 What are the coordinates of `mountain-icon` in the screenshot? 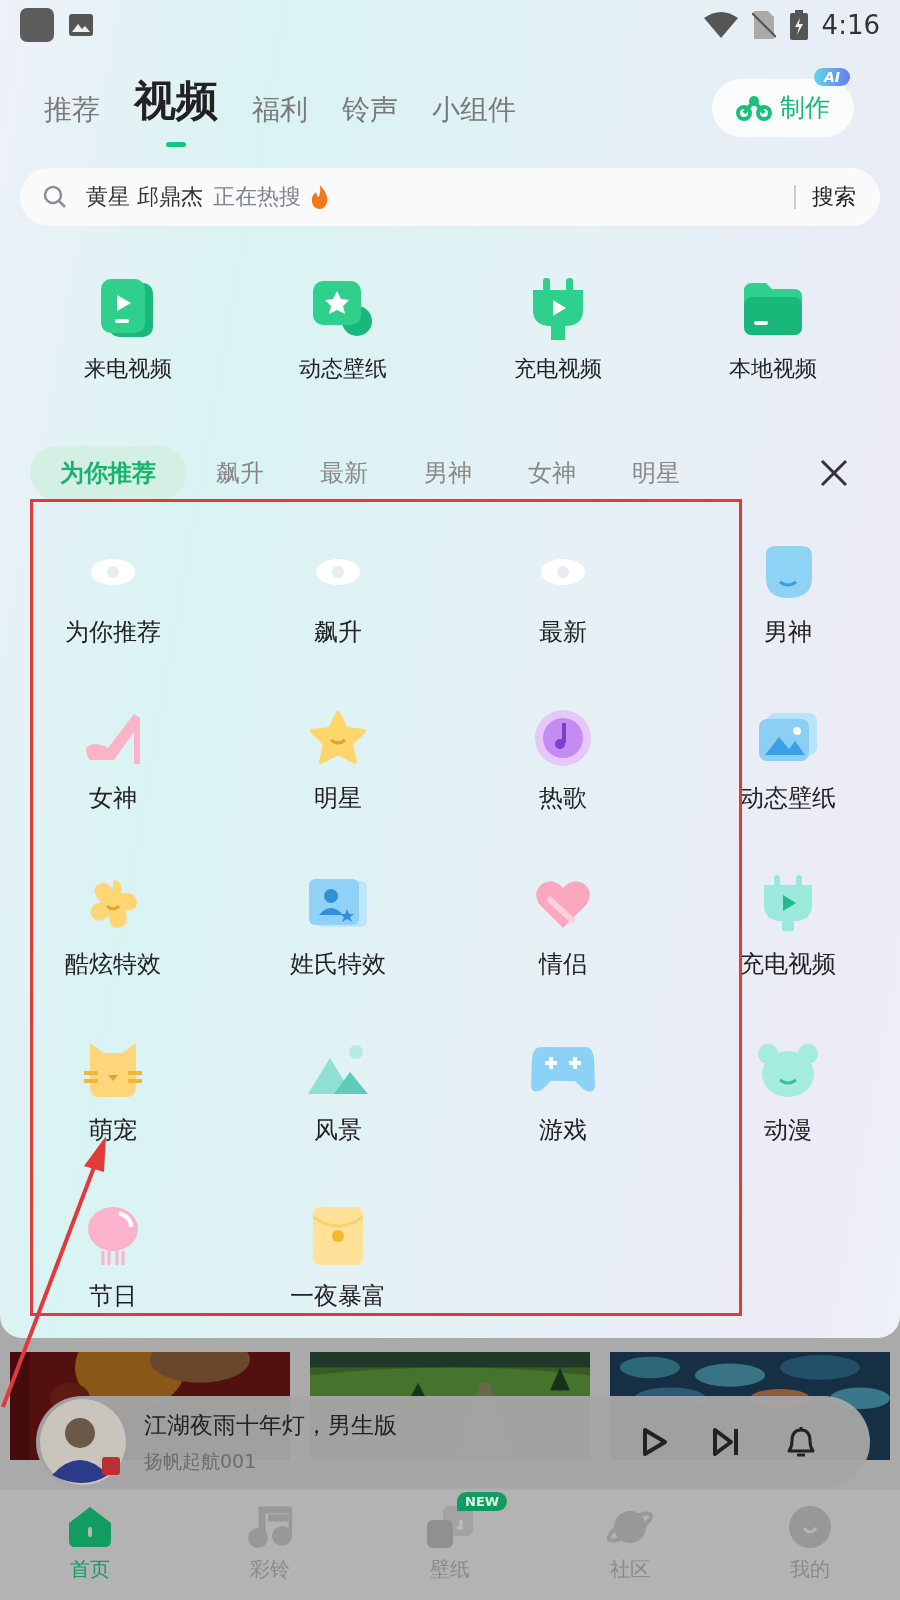 It's located at (337, 1070).